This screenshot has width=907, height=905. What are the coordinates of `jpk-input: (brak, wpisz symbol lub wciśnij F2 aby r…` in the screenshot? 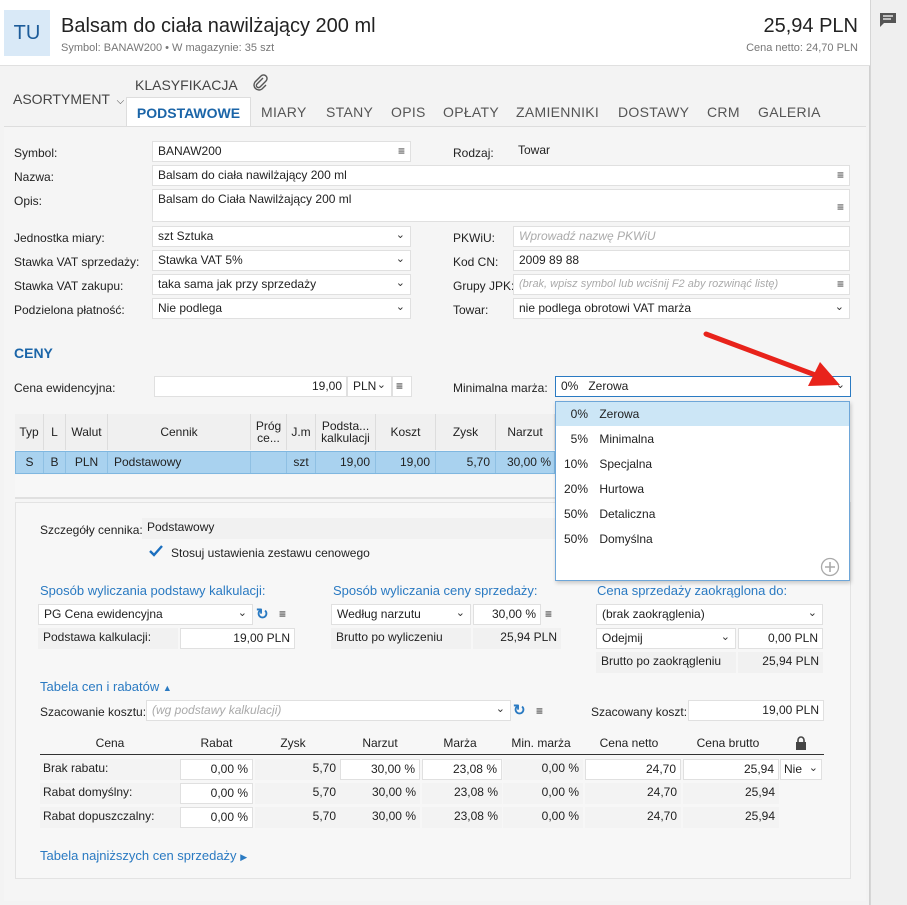 It's located at (681, 284).